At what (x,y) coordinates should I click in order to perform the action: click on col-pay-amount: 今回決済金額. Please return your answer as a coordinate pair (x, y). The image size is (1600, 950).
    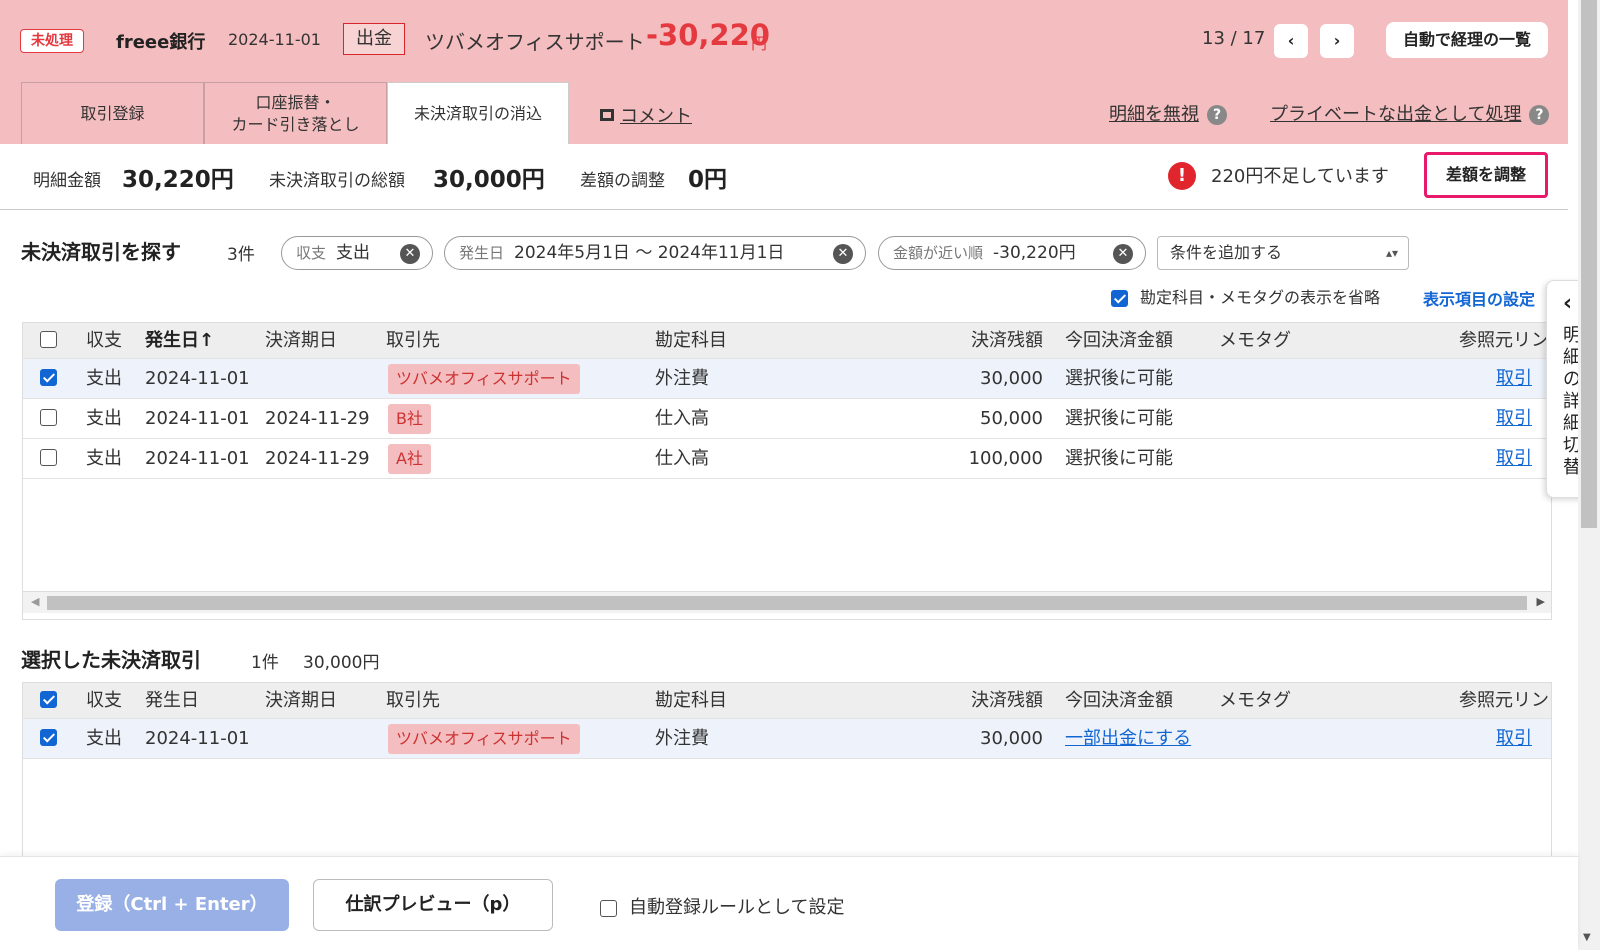
    Looking at the image, I should click on (1119, 340).